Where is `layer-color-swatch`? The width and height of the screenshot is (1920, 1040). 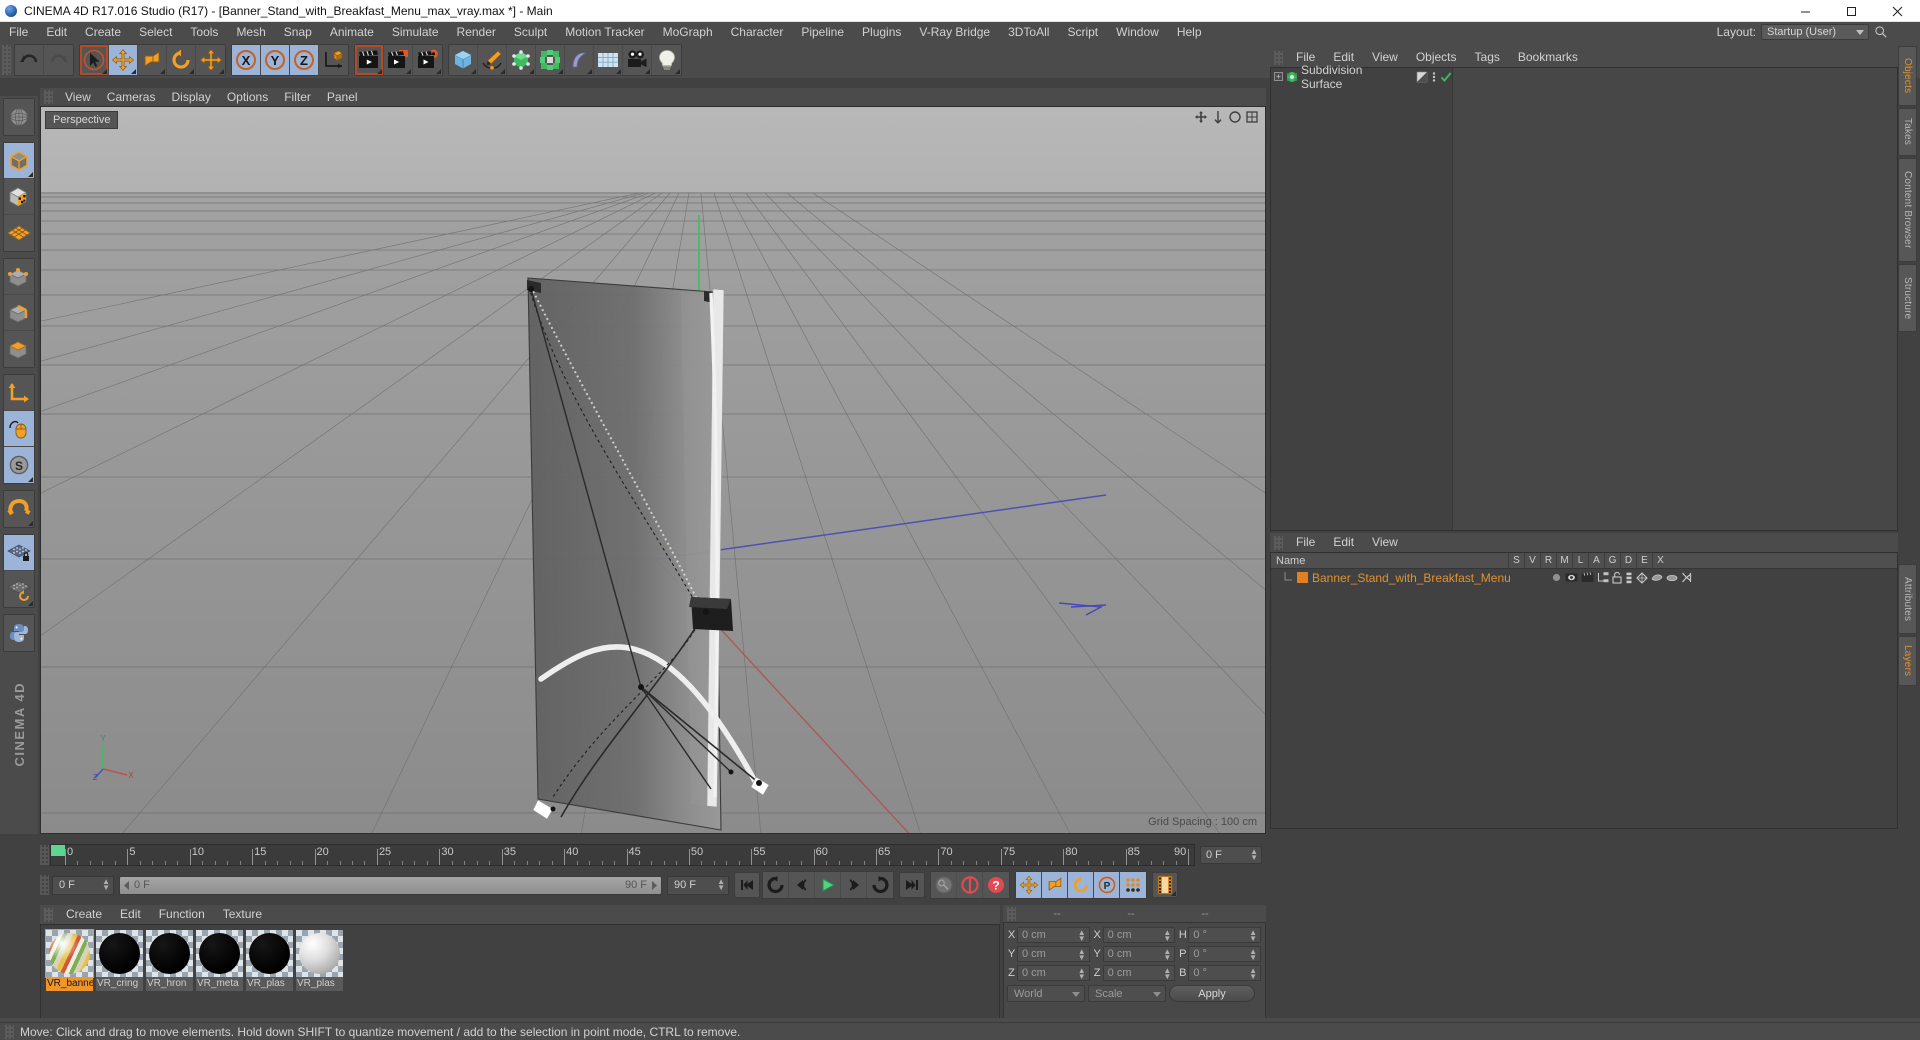 layer-color-swatch is located at coordinates (1302, 577).